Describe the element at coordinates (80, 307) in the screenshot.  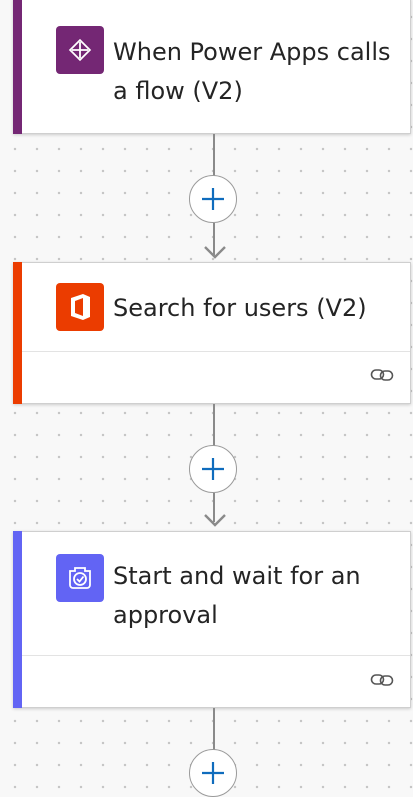
I see `office-icon` at that location.